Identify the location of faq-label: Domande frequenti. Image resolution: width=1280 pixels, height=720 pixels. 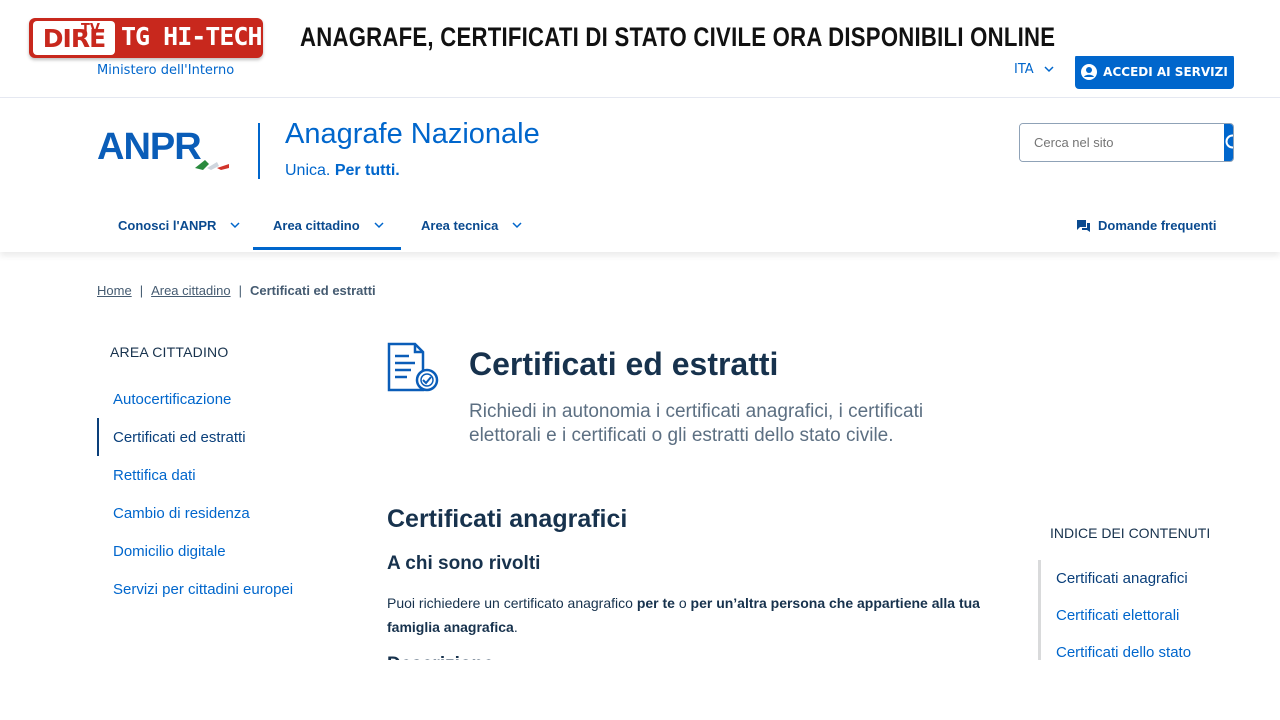
(1157, 225).